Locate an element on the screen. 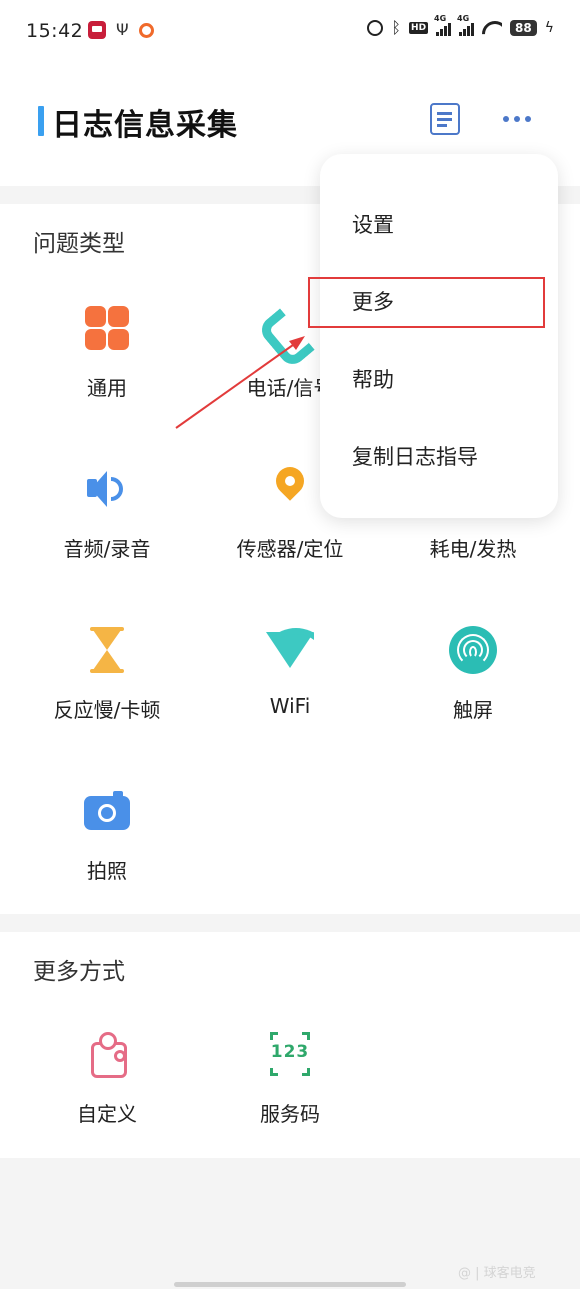  signal-icon-2: 4G is located at coordinates (466, 25).